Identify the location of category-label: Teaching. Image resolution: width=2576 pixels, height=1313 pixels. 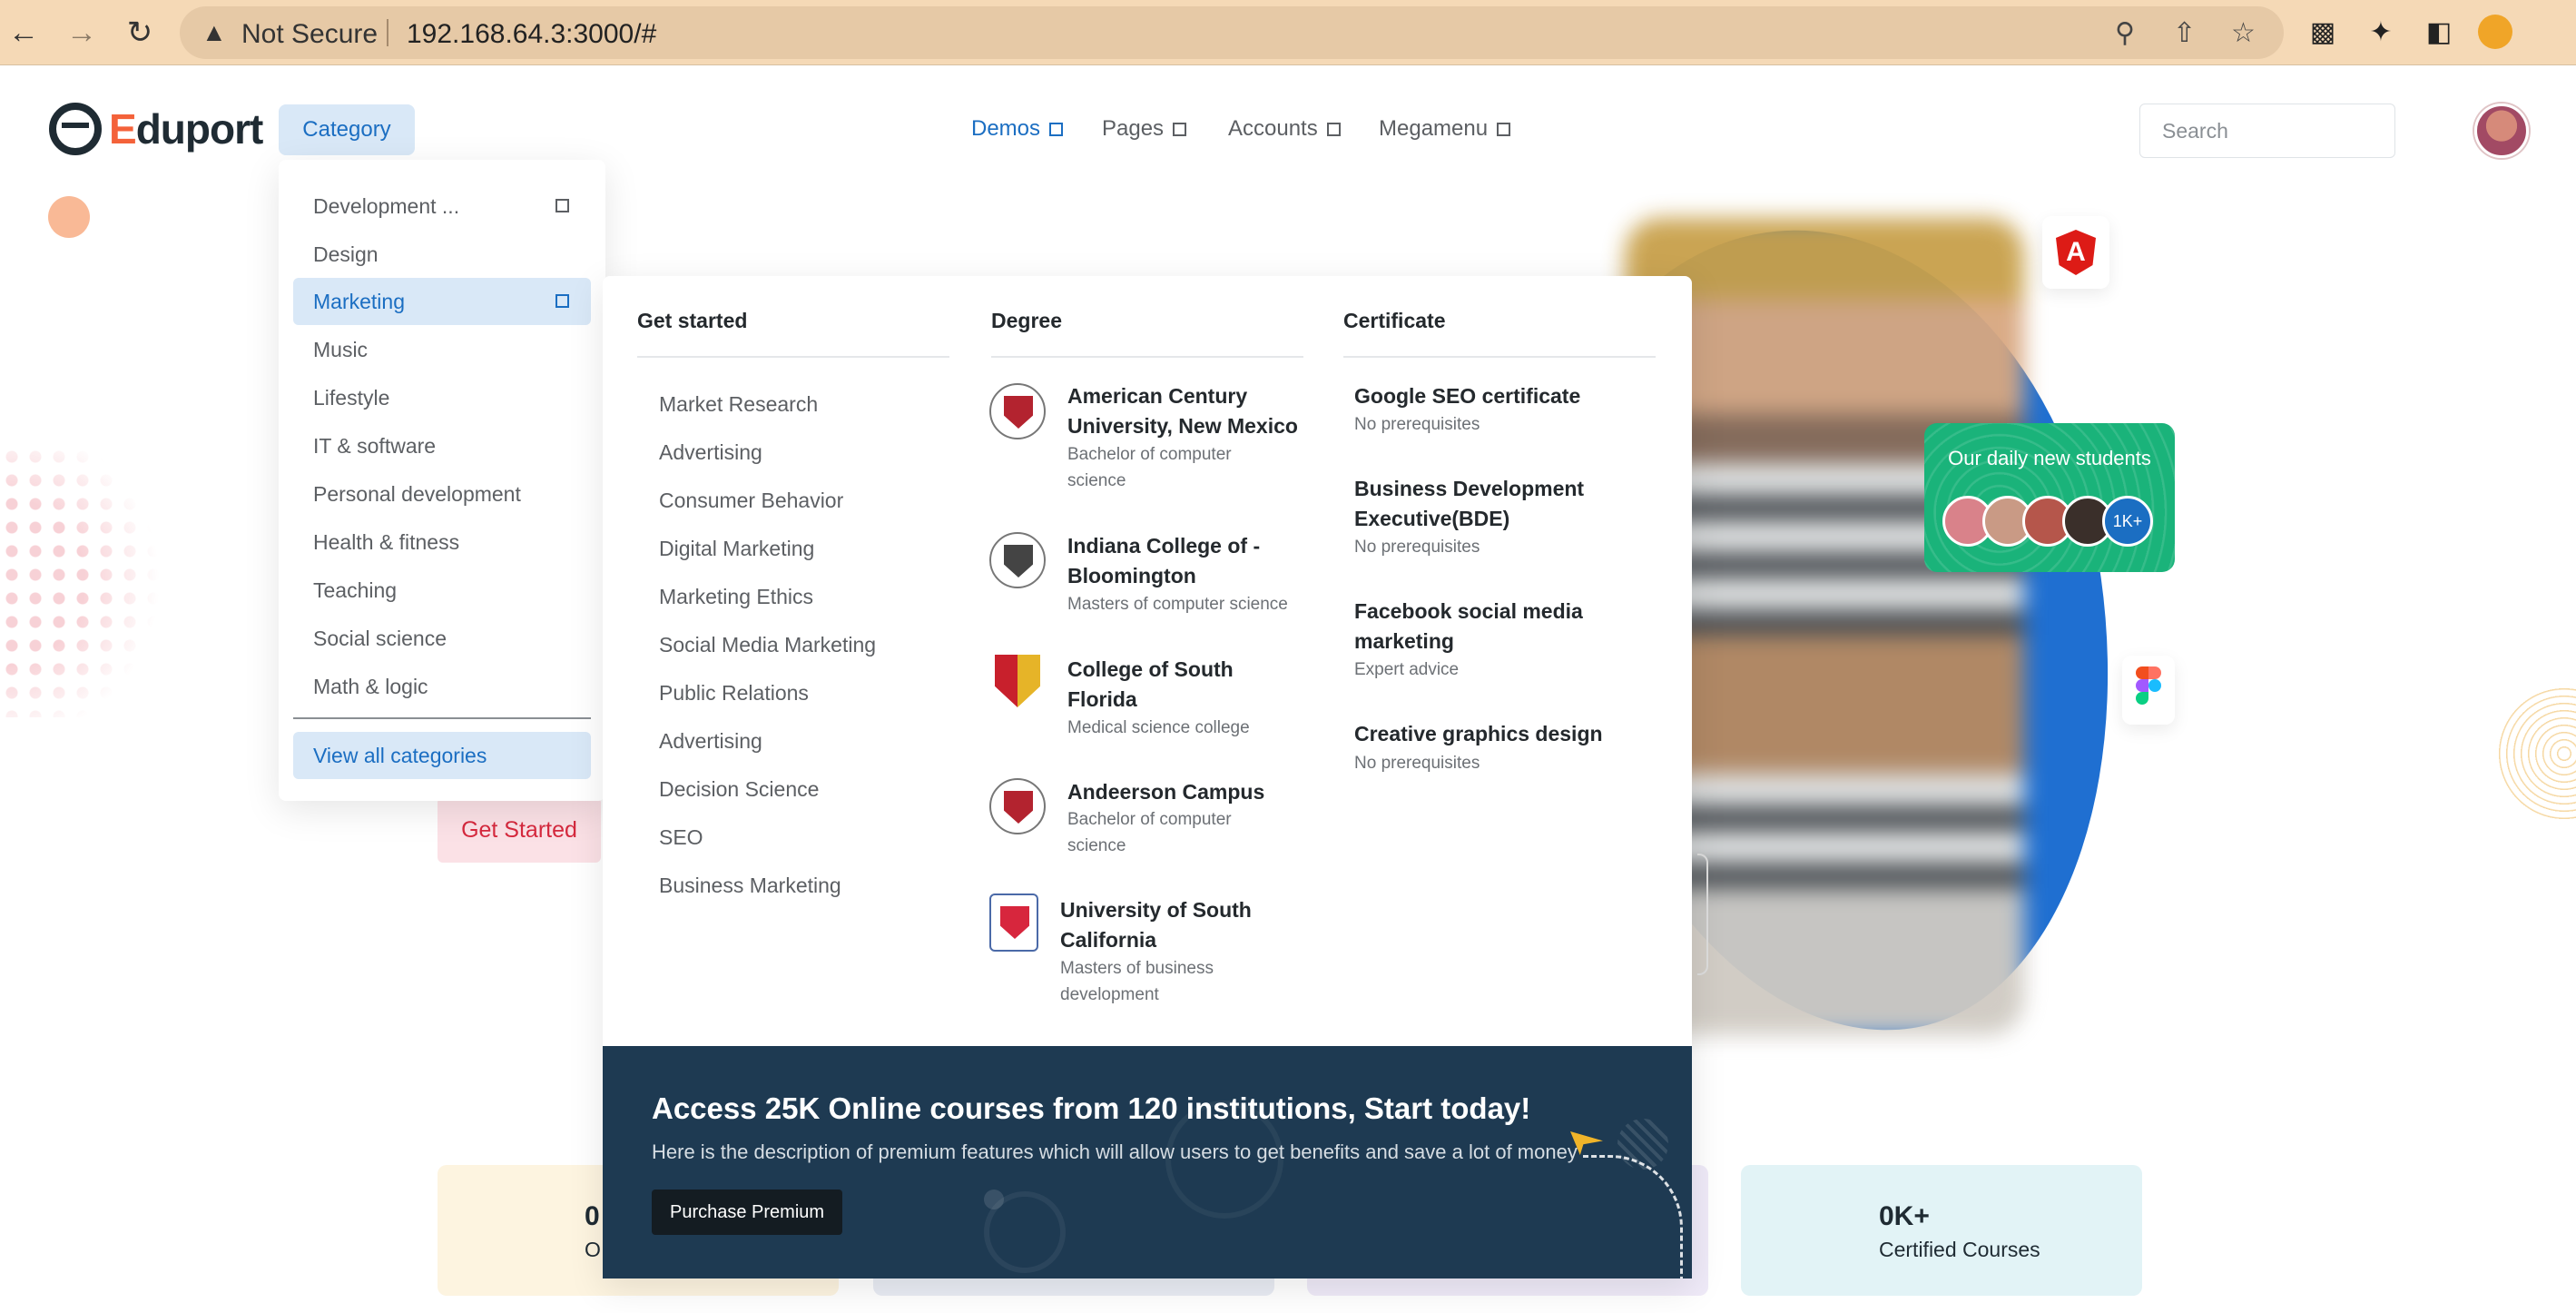
(355, 590).